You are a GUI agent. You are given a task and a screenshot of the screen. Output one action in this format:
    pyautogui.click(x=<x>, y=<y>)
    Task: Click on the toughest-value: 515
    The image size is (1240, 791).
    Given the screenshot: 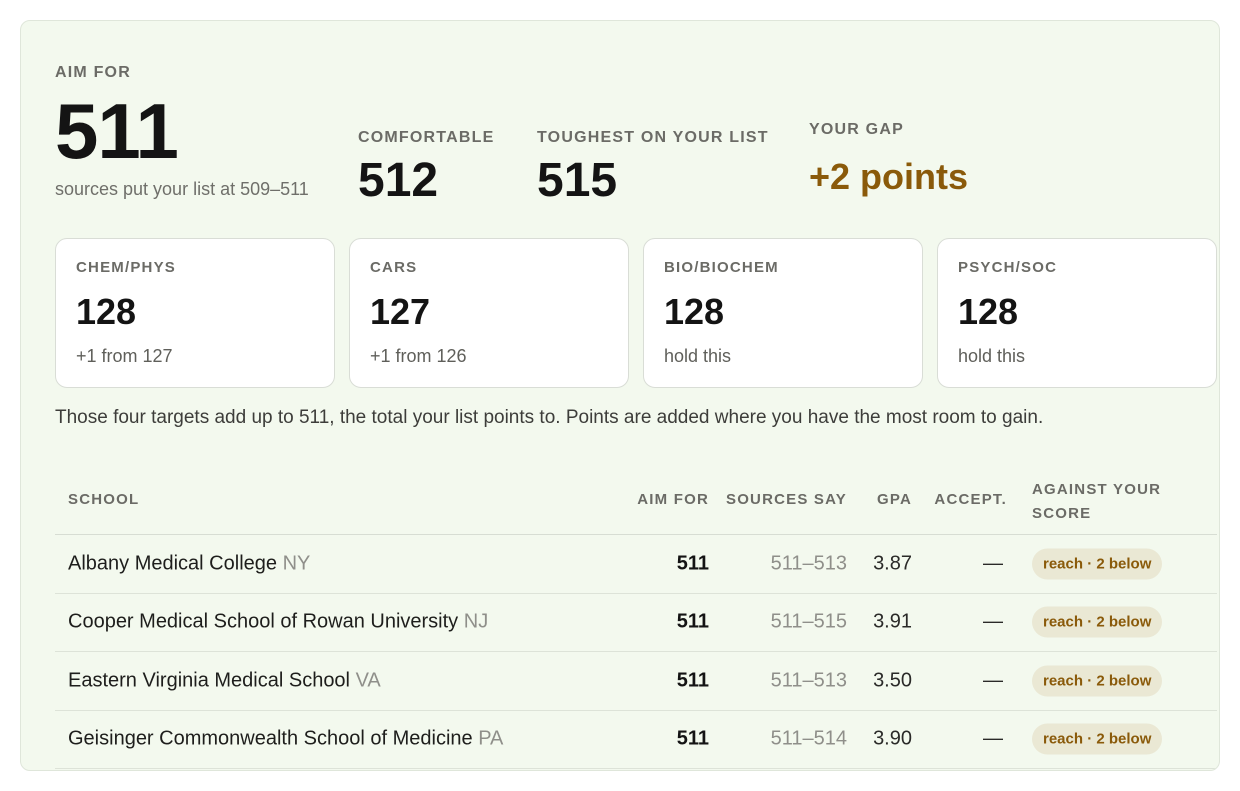 What is the action you would take?
    pyautogui.click(x=577, y=180)
    